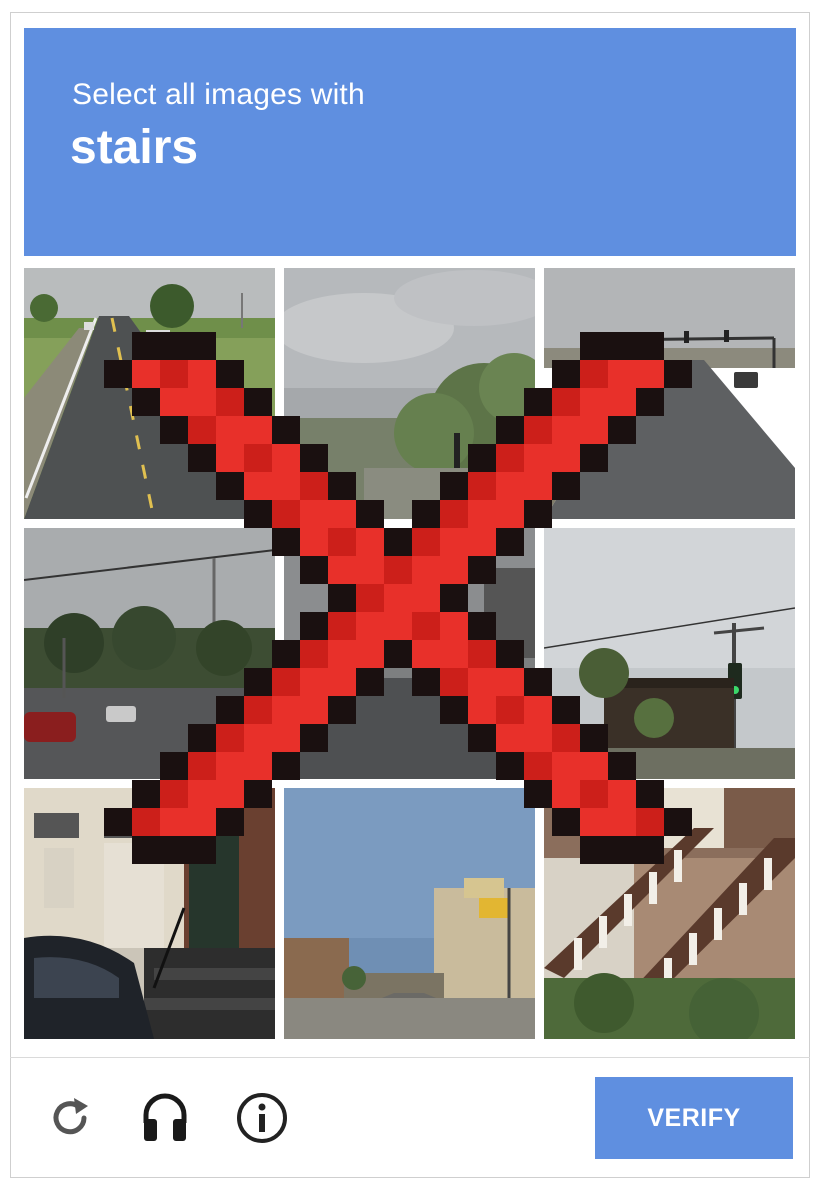 The height and width of the screenshot is (1190, 820). What do you see at coordinates (410, 1057) in the screenshot?
I see `footer-divider` at bounding box center [410, 1057].